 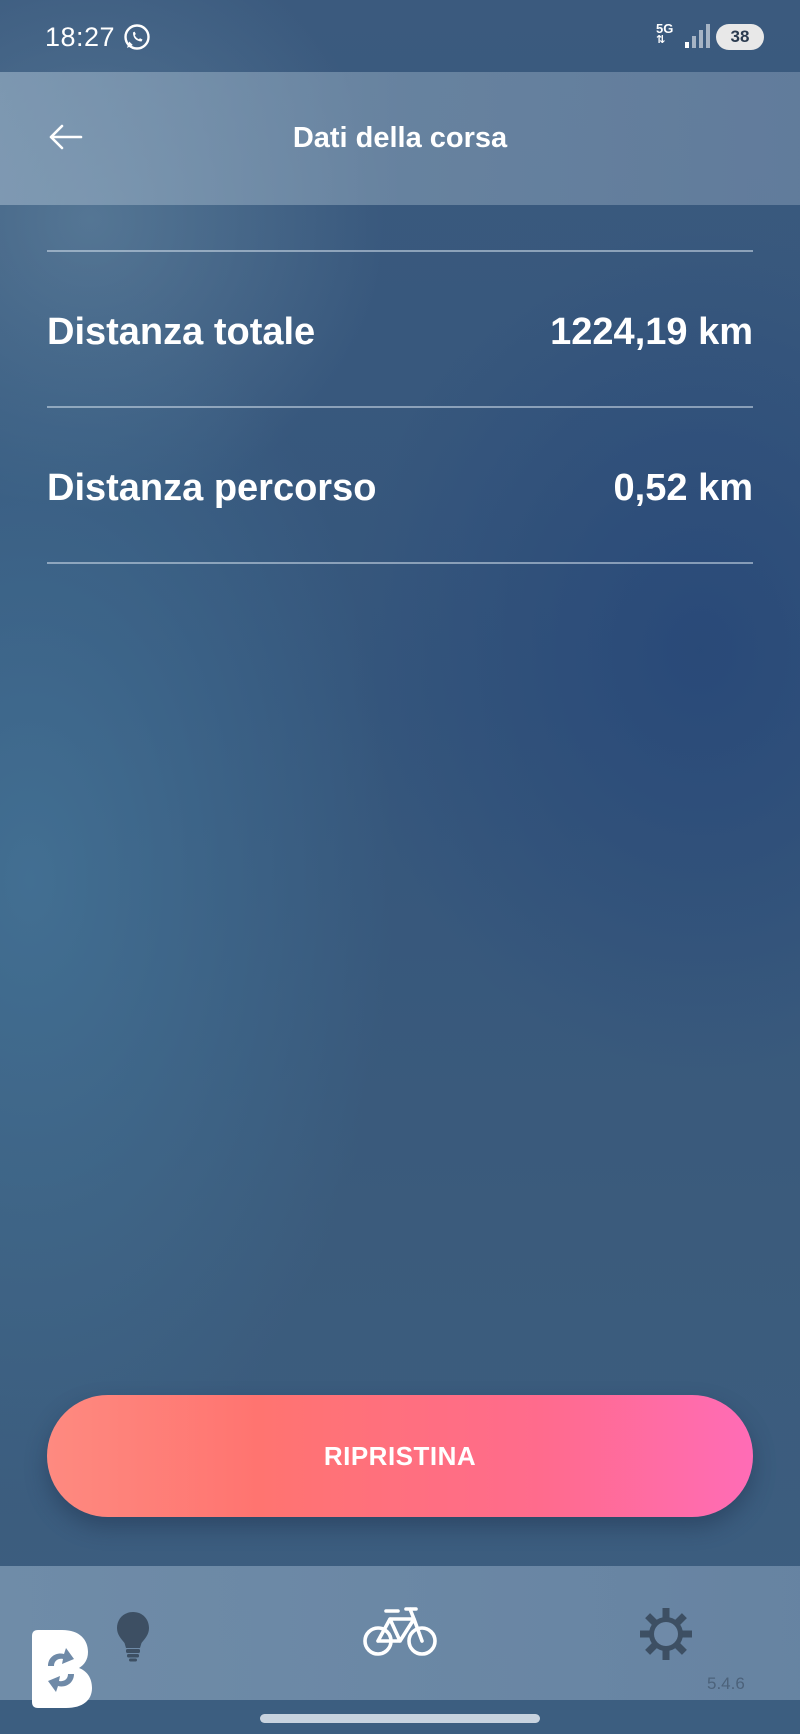 I want to click on network-indicator: 5G ⇅, so click(x=668, y=36).